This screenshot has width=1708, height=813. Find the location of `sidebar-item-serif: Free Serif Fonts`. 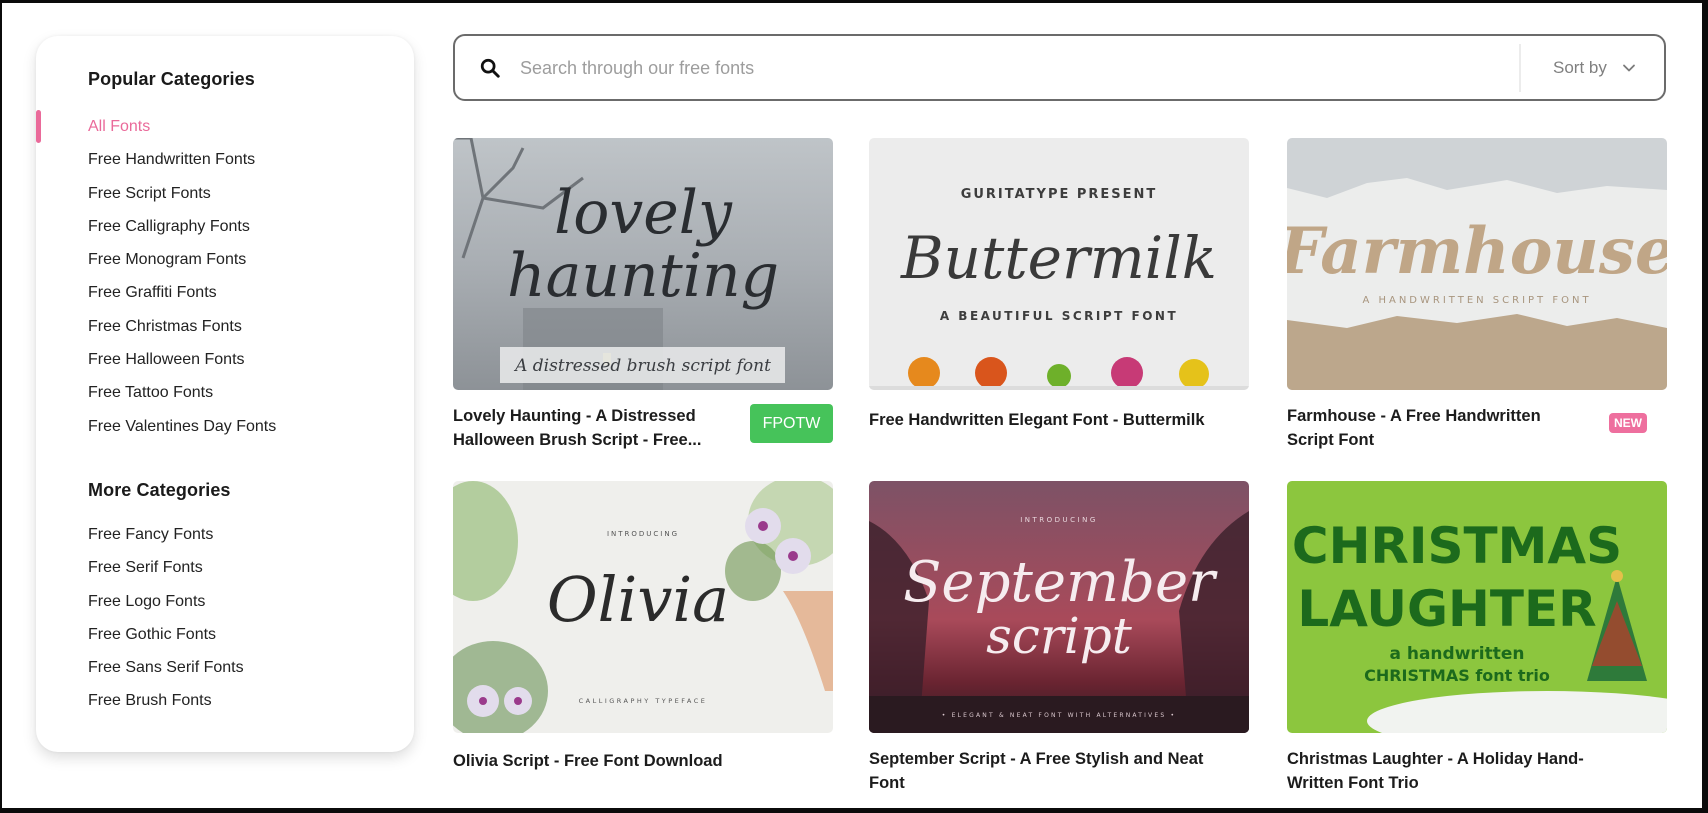

sidebar-item-serif: Free Serif Fonts is located at coordinates (166, 567).